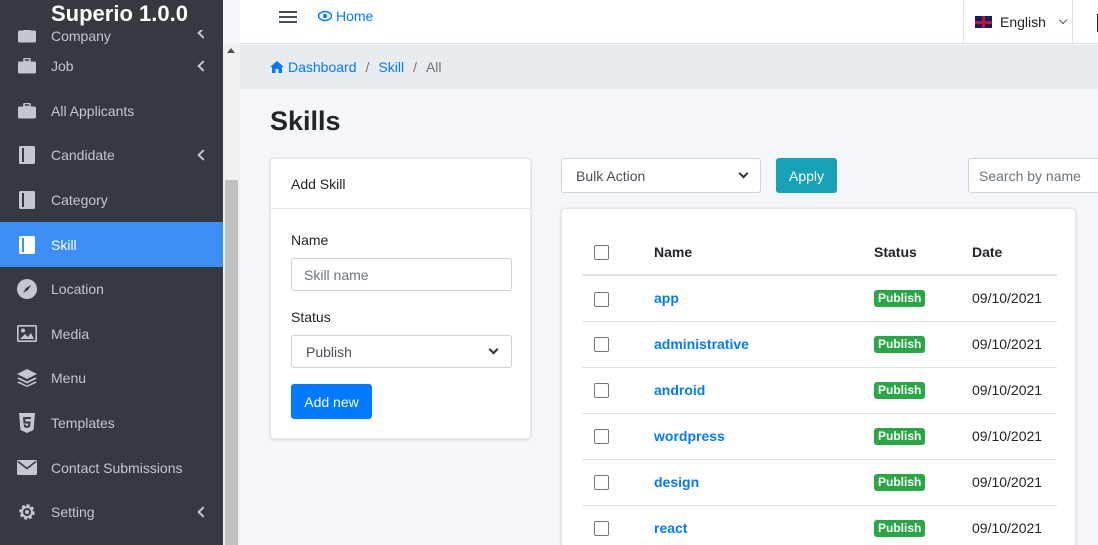 Image resolution: width=1098 pixels, height=545 pixels. What do you see at coordinates (325, 16) in the screenshot?
I see `eye-icon` at bounding box center [325, 16].